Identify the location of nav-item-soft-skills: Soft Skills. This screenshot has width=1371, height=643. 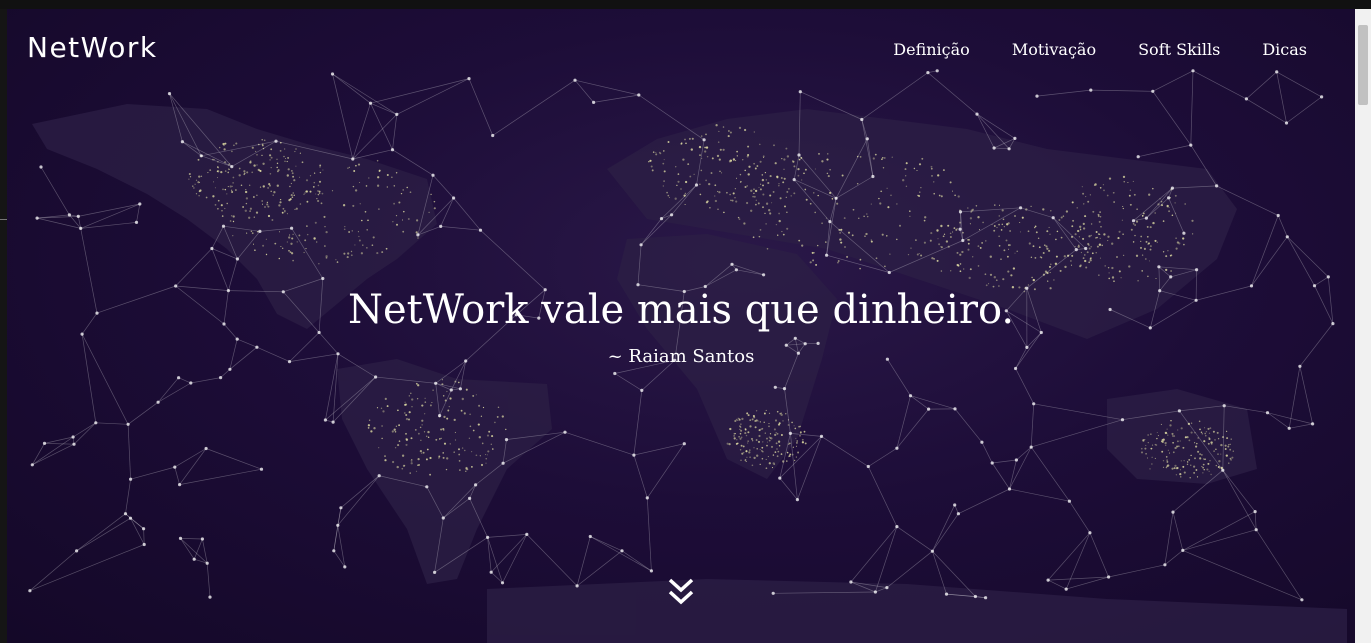
(1179, 49).